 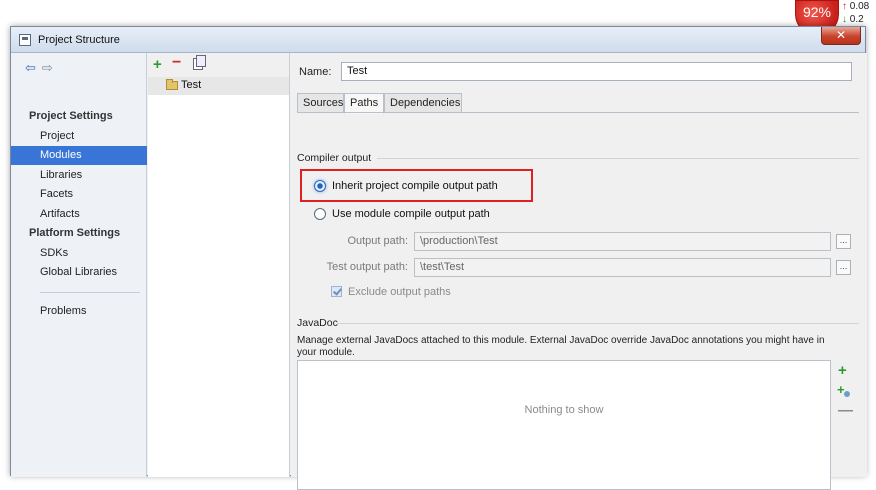 What do you see at coordinates (191, 85) in the screenshot?
I see `module-name: Test` at bounding box center [191, 85].